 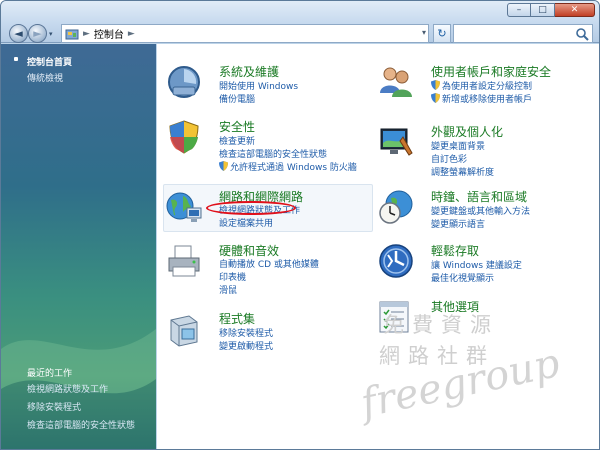 I want to click on task-link: 最佳化視覺顯示, so click(x=462, y=277).